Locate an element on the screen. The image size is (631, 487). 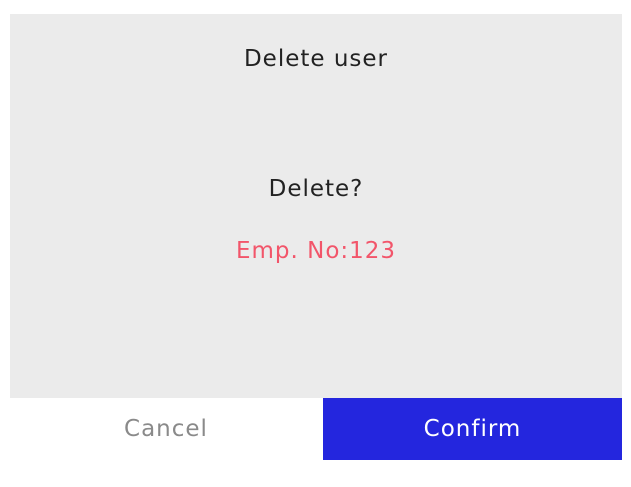
dialog-title: Delete user is located at coordinates (316, 59).